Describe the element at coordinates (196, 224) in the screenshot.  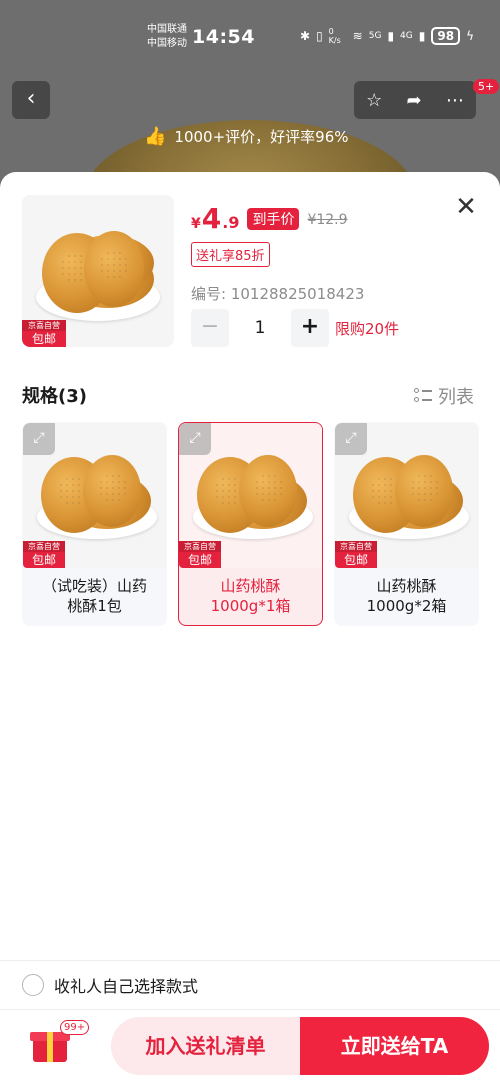
I see `currency-symbol: ¥` at that location.